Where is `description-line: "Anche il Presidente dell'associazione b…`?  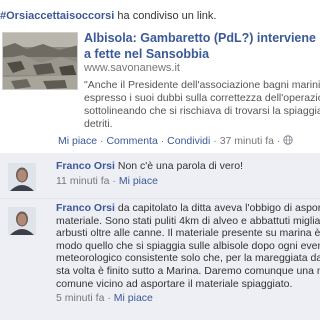
description-line: "Anche il Presidente dell'associazione b… is located at coordinates (202, 85).